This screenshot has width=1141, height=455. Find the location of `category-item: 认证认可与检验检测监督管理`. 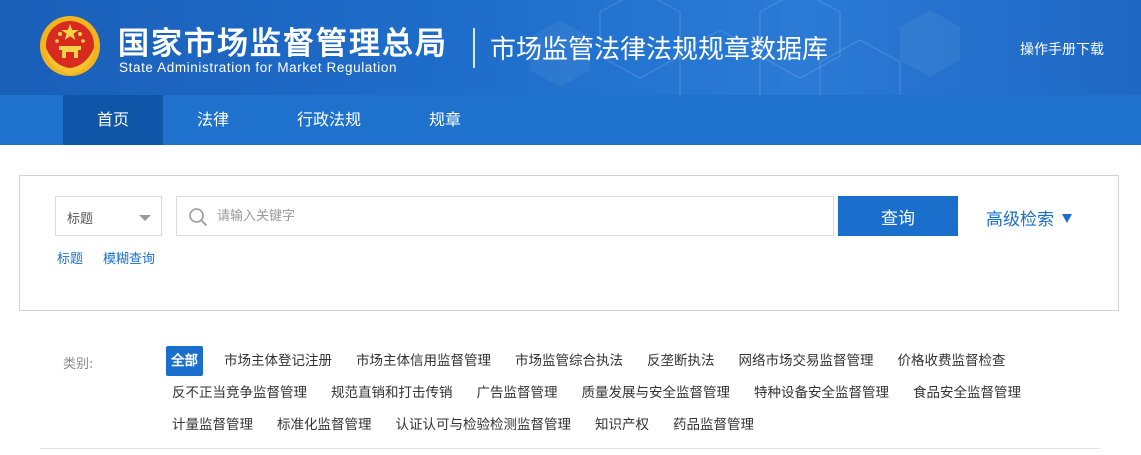

category-item: 认证认可与检验检测监督管理 is located at coordinates (484, 425).